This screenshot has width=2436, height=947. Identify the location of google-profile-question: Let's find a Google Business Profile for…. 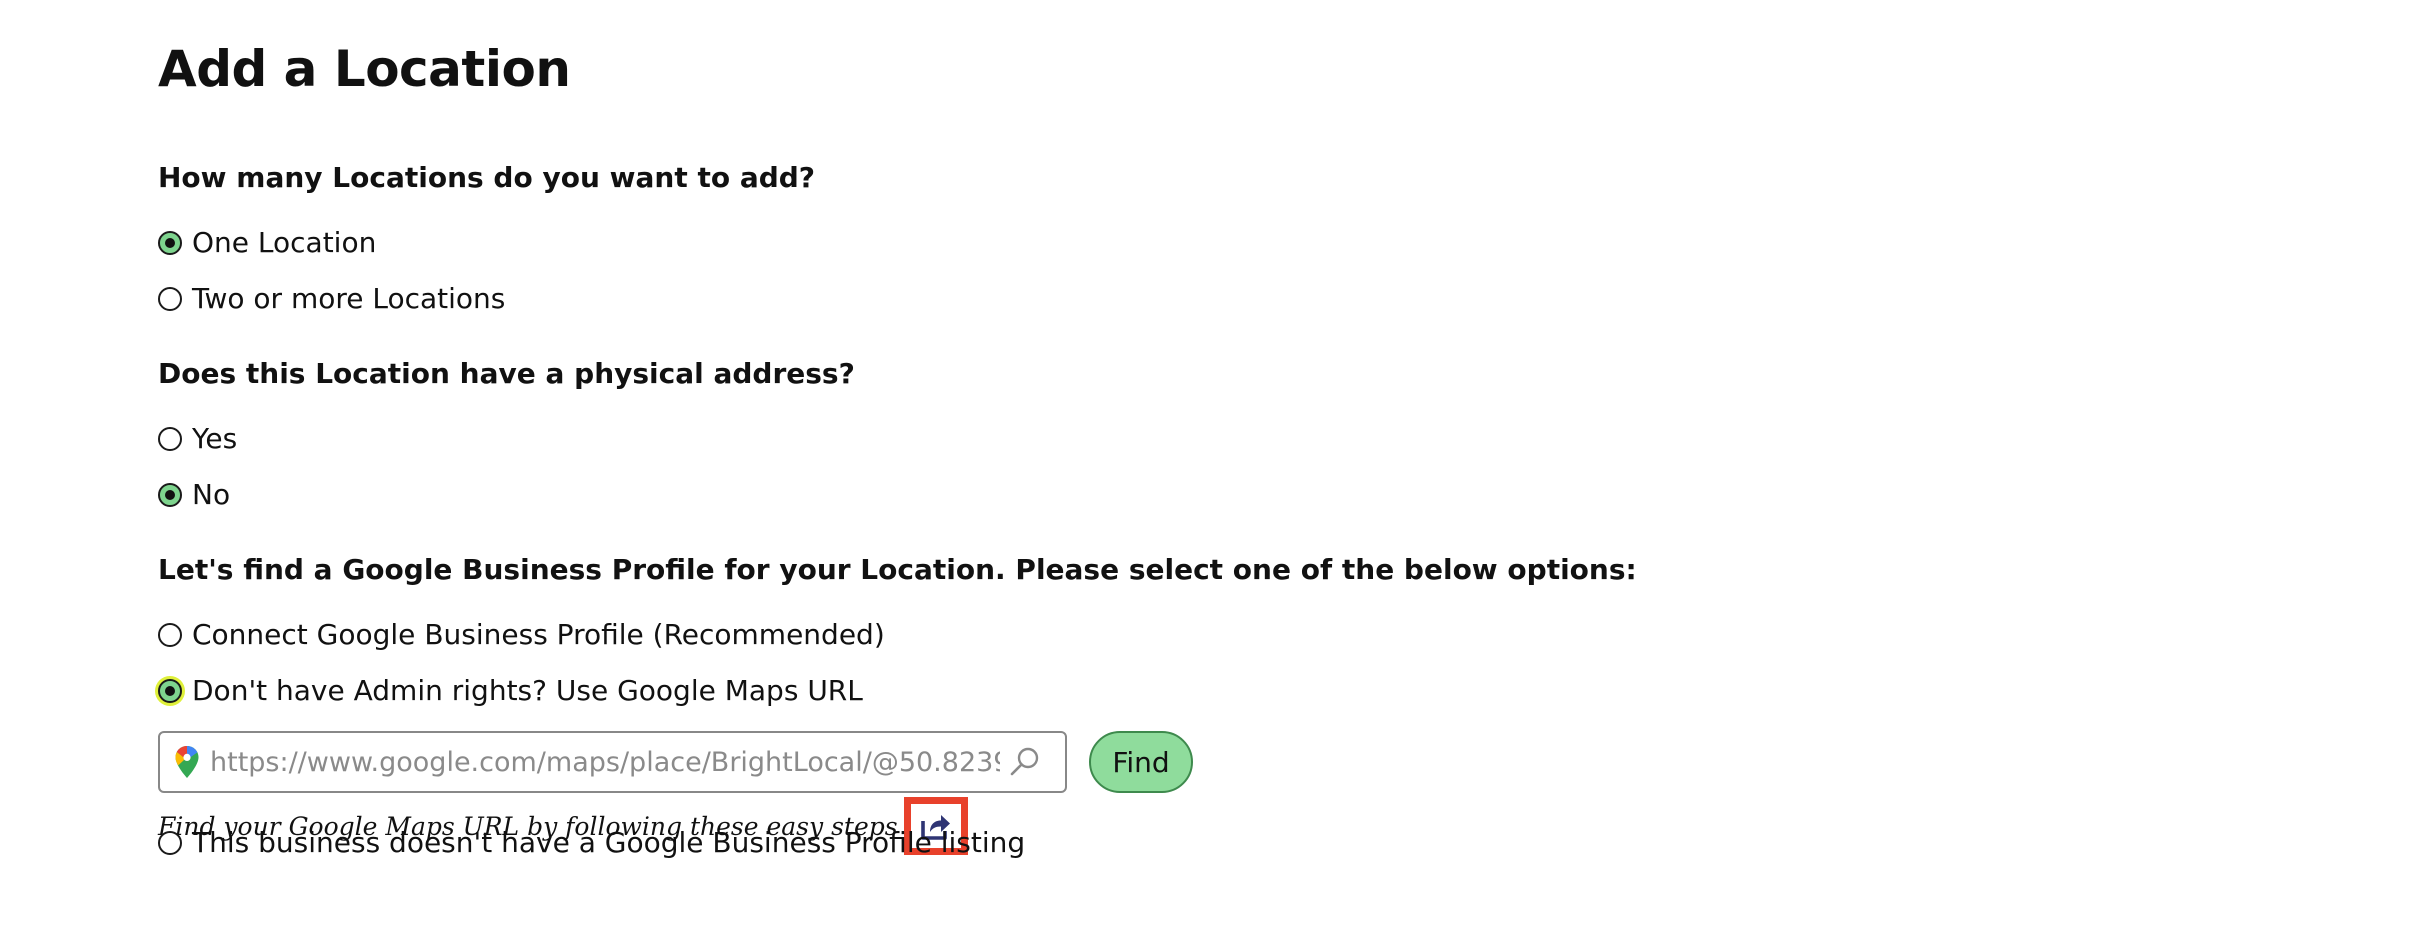
(897, 569).